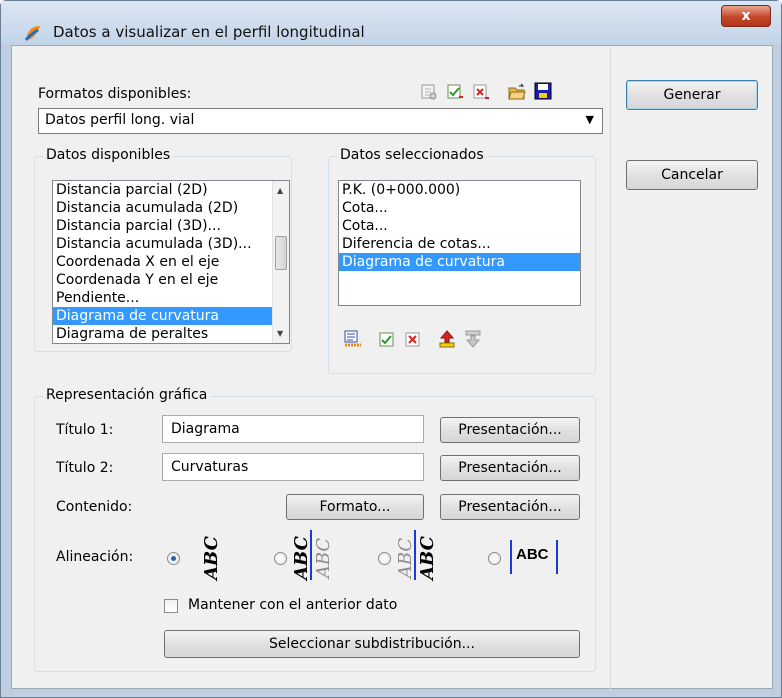 The image size is (782, 698). What do you see at coordinates (171, 280) in the screenshot?
I see `available-list-item: Coordenada Y en el eje` at bounding box center [171, 280].